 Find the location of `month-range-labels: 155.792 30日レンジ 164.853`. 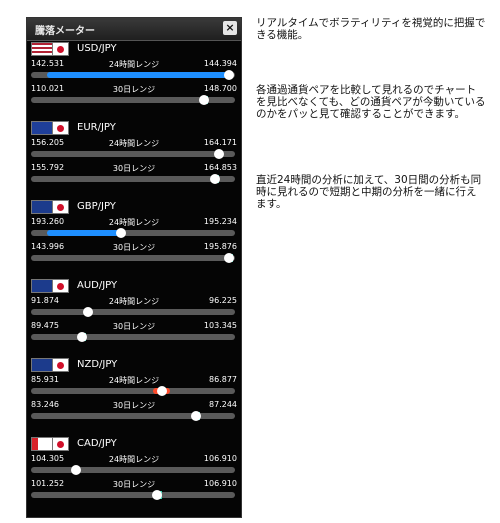

month-range-labels: 155.792 30日レンジ 164.853 is located at coordinates (134, 168).